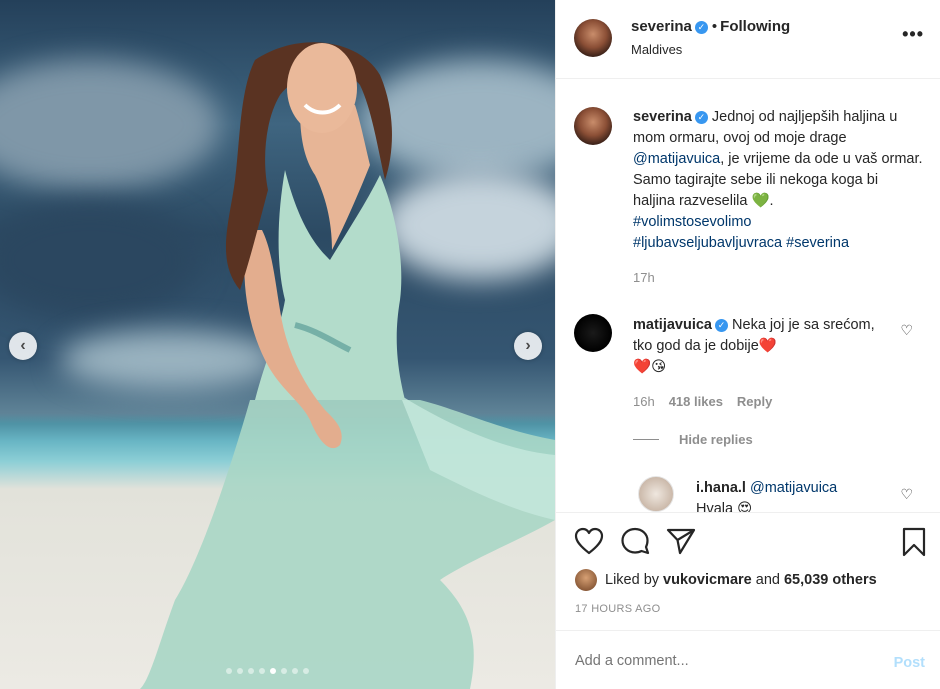 The image size is (940, 689). Describe the element at coordinates (760, 201) in the screenshot. I see `green-heart-emoji: 💚` at that location.